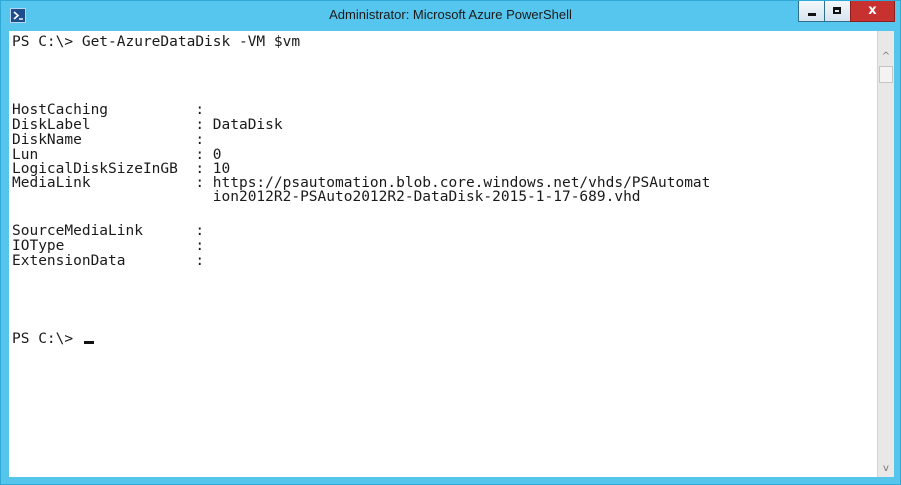 The width and height of the screenshot is (901, 485). I want to click on prompt-line: PS C:\>, so click(53, 339).